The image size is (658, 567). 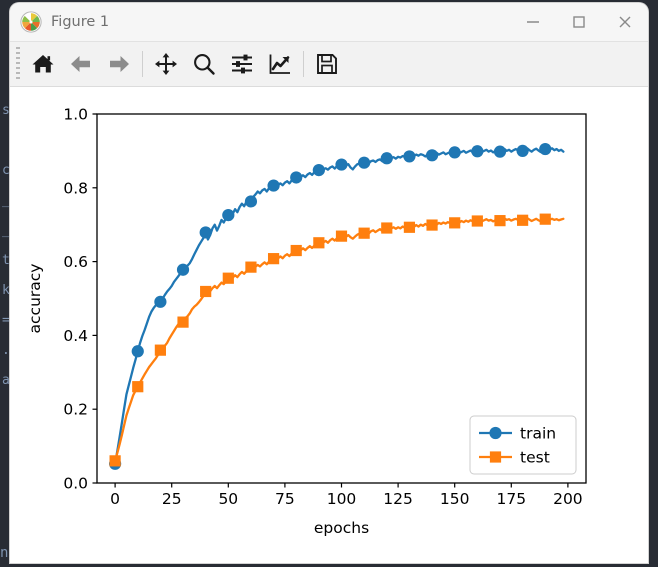 What do you see at coordinates (533, 22) in the screenshot?
I see `minimize-button` at bounding box center [533, 22].